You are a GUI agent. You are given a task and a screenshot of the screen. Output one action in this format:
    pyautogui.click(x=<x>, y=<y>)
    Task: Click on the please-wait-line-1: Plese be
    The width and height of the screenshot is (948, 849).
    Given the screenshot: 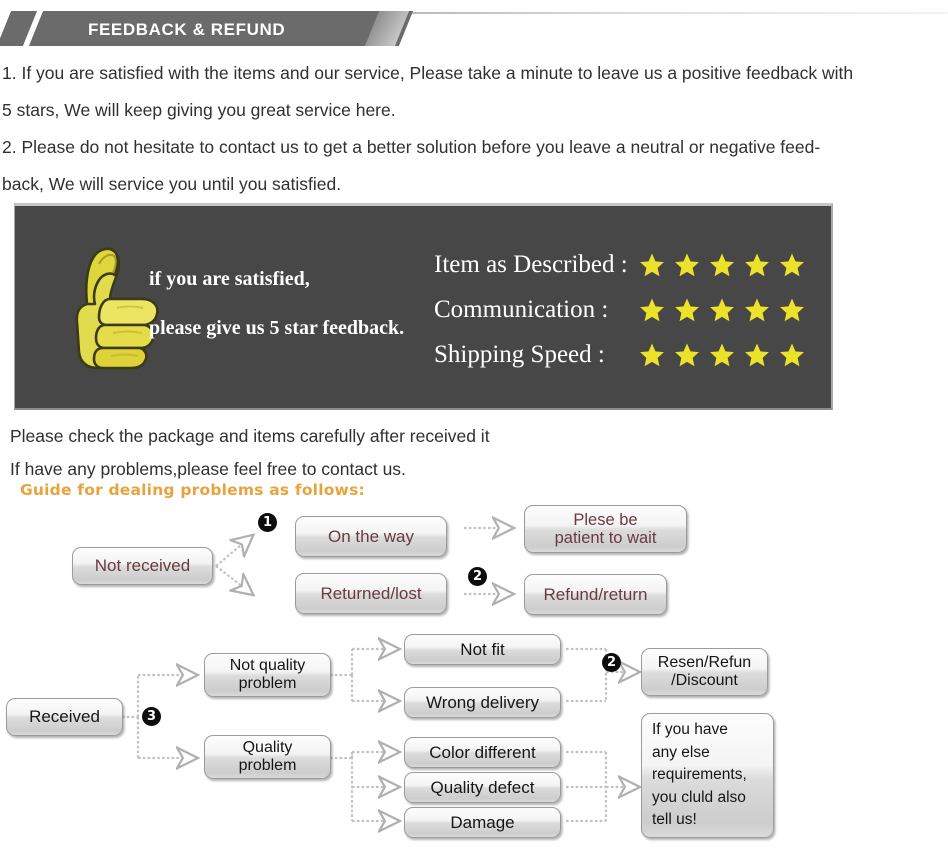 What is the action you would take?
    pyautogui.click(x=605, y=519)
    